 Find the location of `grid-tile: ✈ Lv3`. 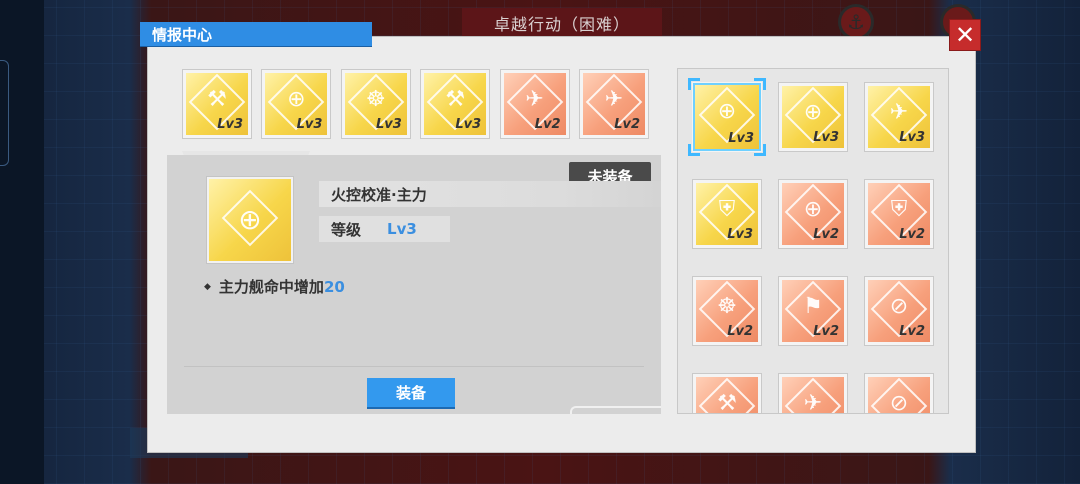

grid-tile: ✈ Lv3 is located at coordinates (899, 117).